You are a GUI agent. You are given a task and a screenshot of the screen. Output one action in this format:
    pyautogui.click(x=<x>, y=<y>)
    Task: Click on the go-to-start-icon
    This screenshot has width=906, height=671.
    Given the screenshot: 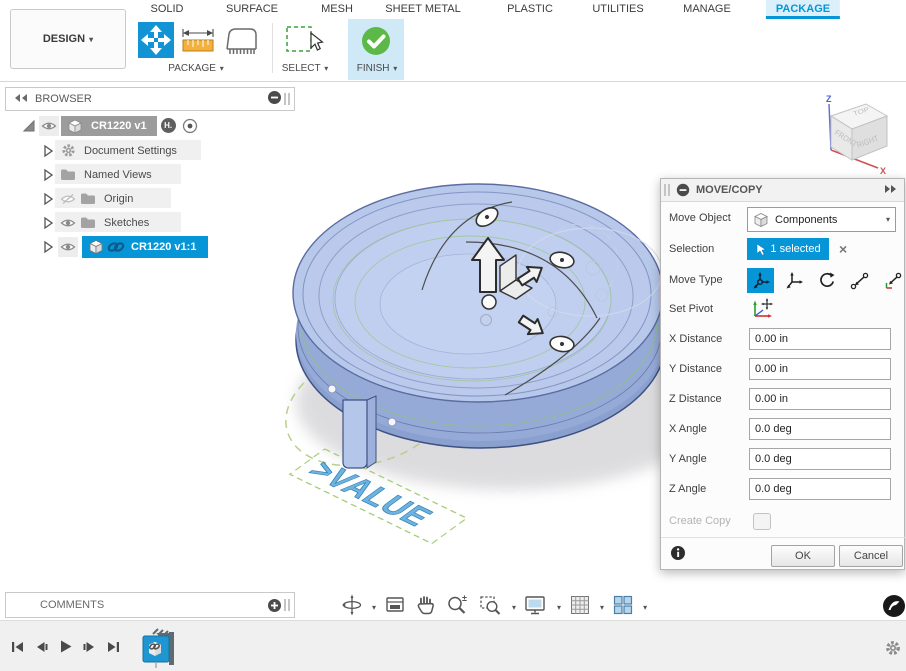 What is the action you would take?
    pyautogui.click(x=17, y=649)
    